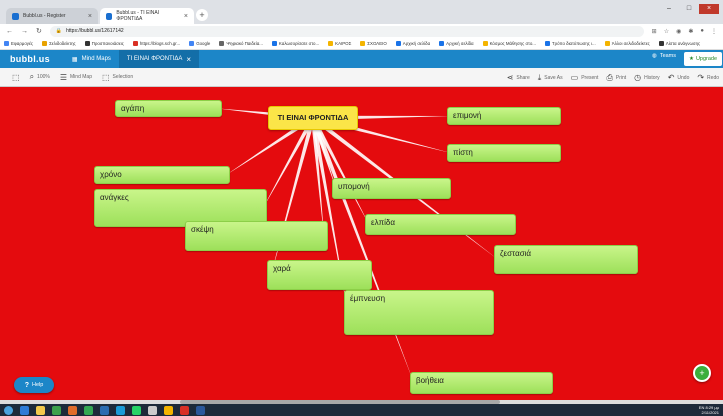  Describe the element at coordinates (18, 43) in the screenshot. I see `bookmark-item: Εφαρμογές` at that location.